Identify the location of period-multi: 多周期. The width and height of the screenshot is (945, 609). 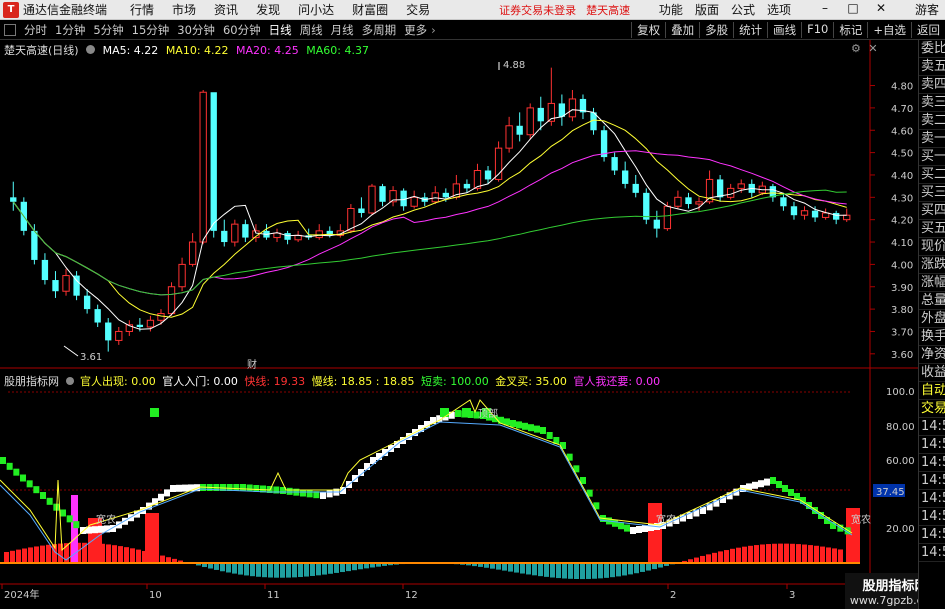
(379, 30).